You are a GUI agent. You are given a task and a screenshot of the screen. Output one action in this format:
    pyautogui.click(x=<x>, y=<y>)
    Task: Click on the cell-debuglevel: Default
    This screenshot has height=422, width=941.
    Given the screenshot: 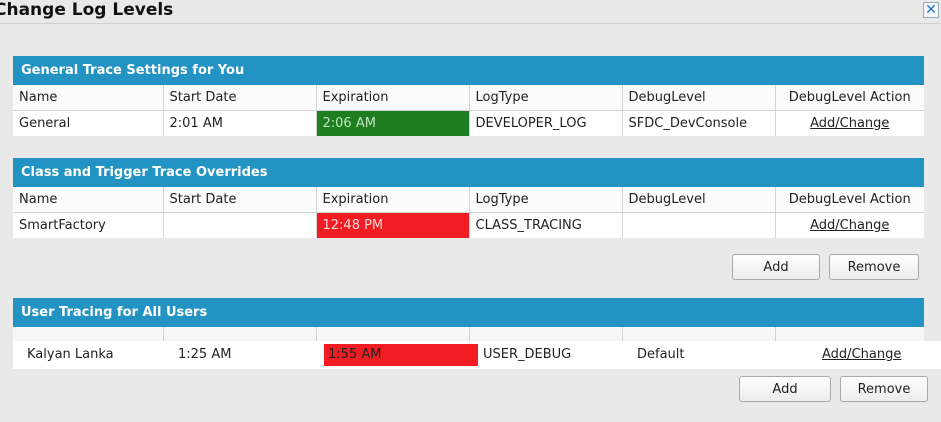 What is the action you would take?
    pyautogui.click(x=661, y=354)
    